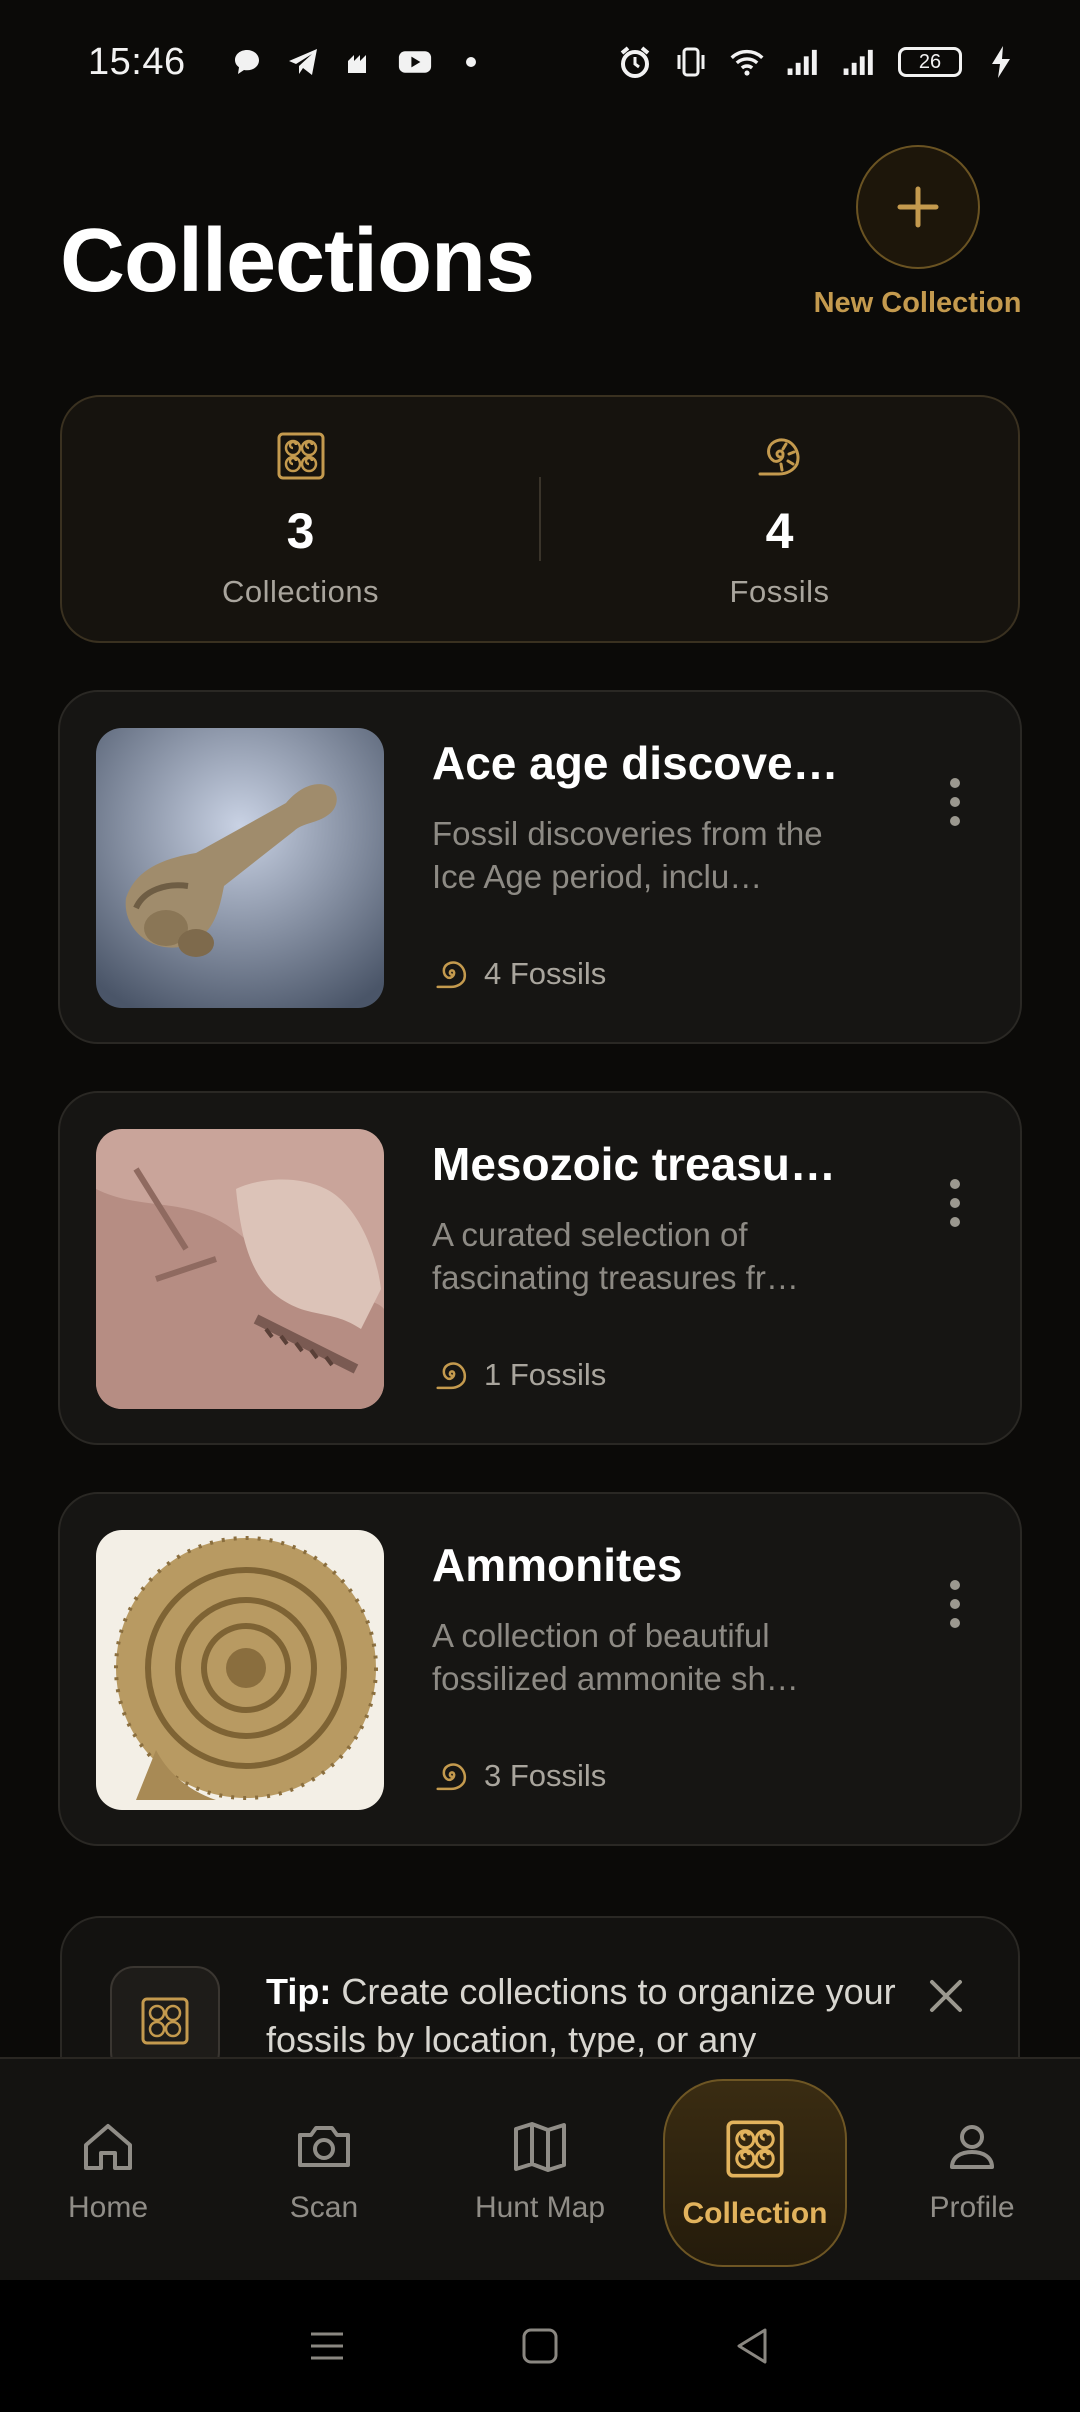  I want to click on new-collection-button: New Collection, so click(918, 235).